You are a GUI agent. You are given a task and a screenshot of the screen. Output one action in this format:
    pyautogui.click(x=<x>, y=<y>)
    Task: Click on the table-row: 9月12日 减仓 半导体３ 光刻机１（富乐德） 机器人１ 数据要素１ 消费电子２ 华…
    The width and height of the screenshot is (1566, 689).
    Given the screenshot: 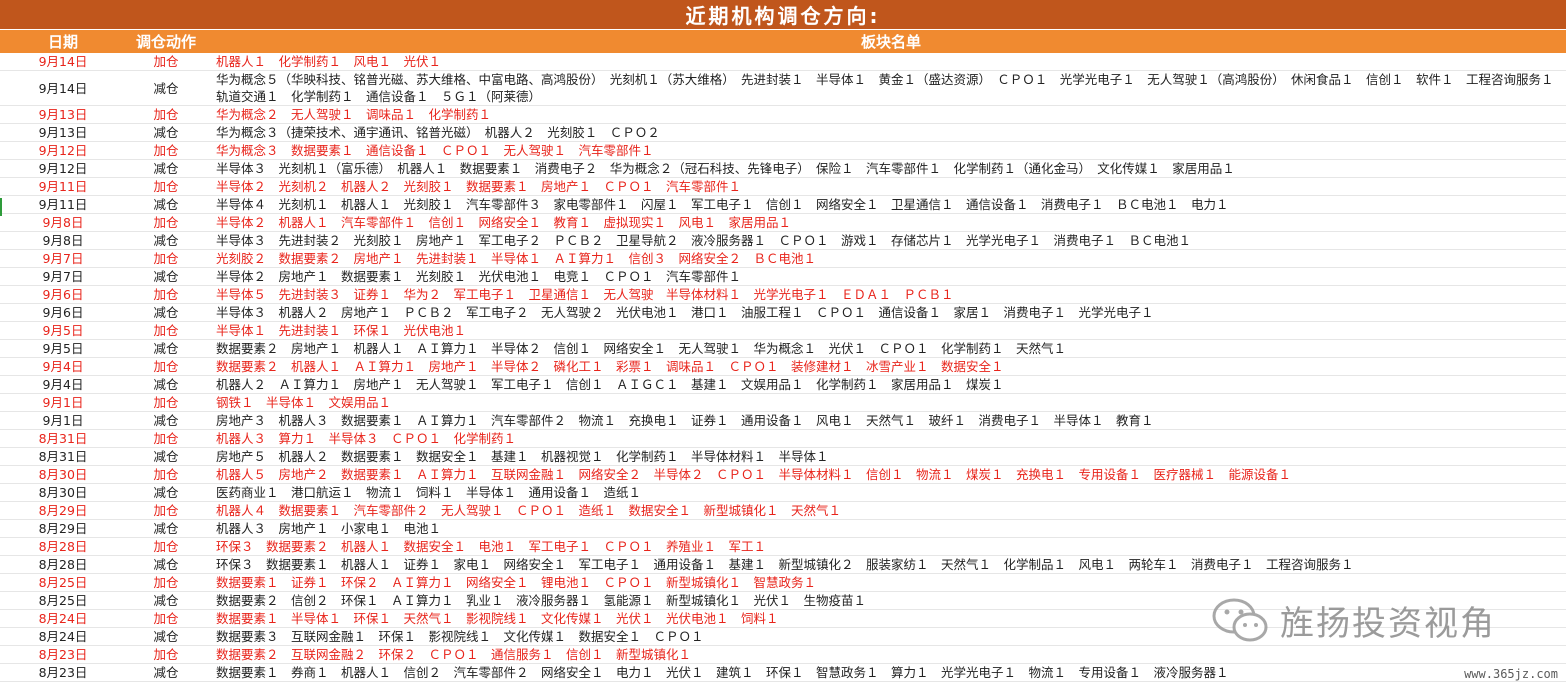 What is the action you would take?
    pyautogui.click(x=783, y=168)
    